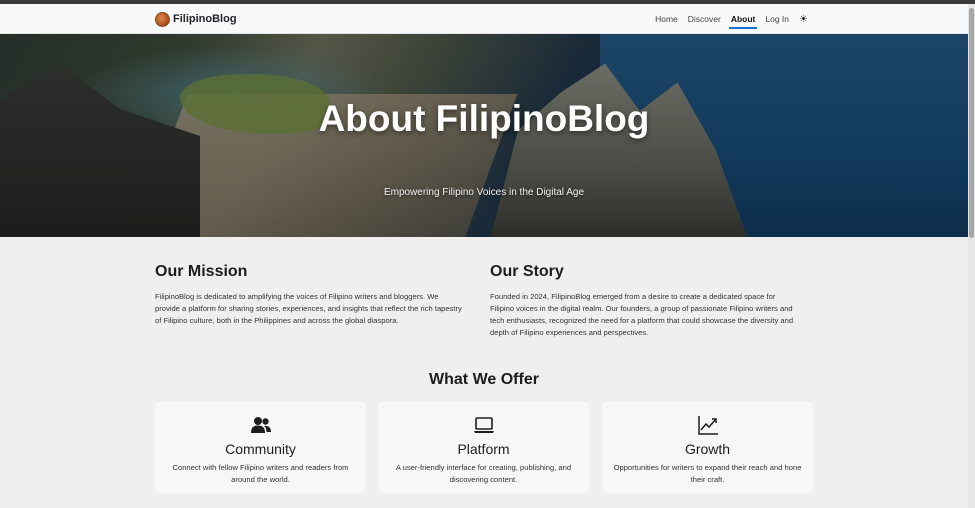 The width and height of the screenshot is (975, 508). I want to click on brand-link: FilipinoBlog, so click(196, 19).